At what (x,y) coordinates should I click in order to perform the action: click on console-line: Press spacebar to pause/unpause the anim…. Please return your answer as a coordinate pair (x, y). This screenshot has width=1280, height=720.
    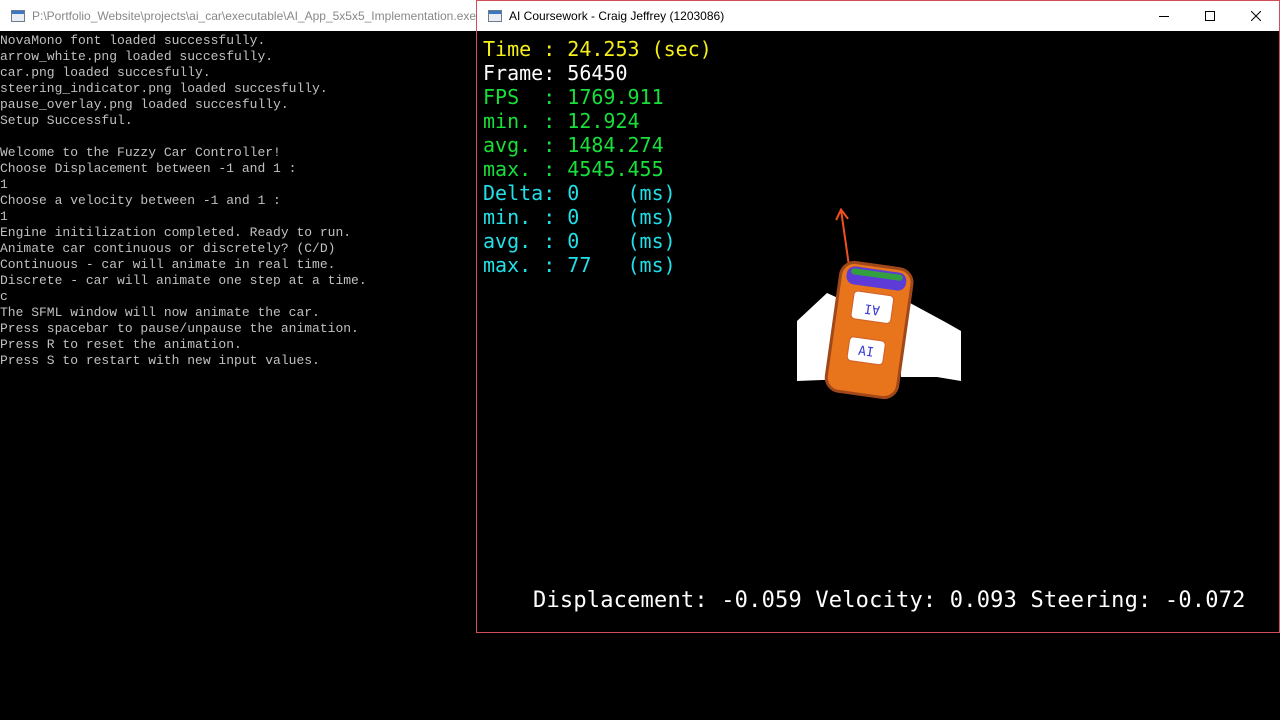
    Looking at the image, I should click on (179, 328).